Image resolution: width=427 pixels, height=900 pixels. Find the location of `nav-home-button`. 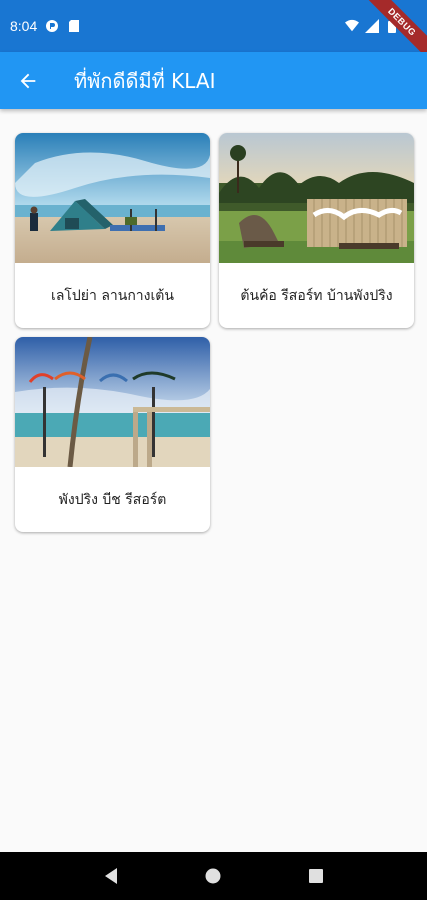

nav-home-button is located at coordinates (213, 876).